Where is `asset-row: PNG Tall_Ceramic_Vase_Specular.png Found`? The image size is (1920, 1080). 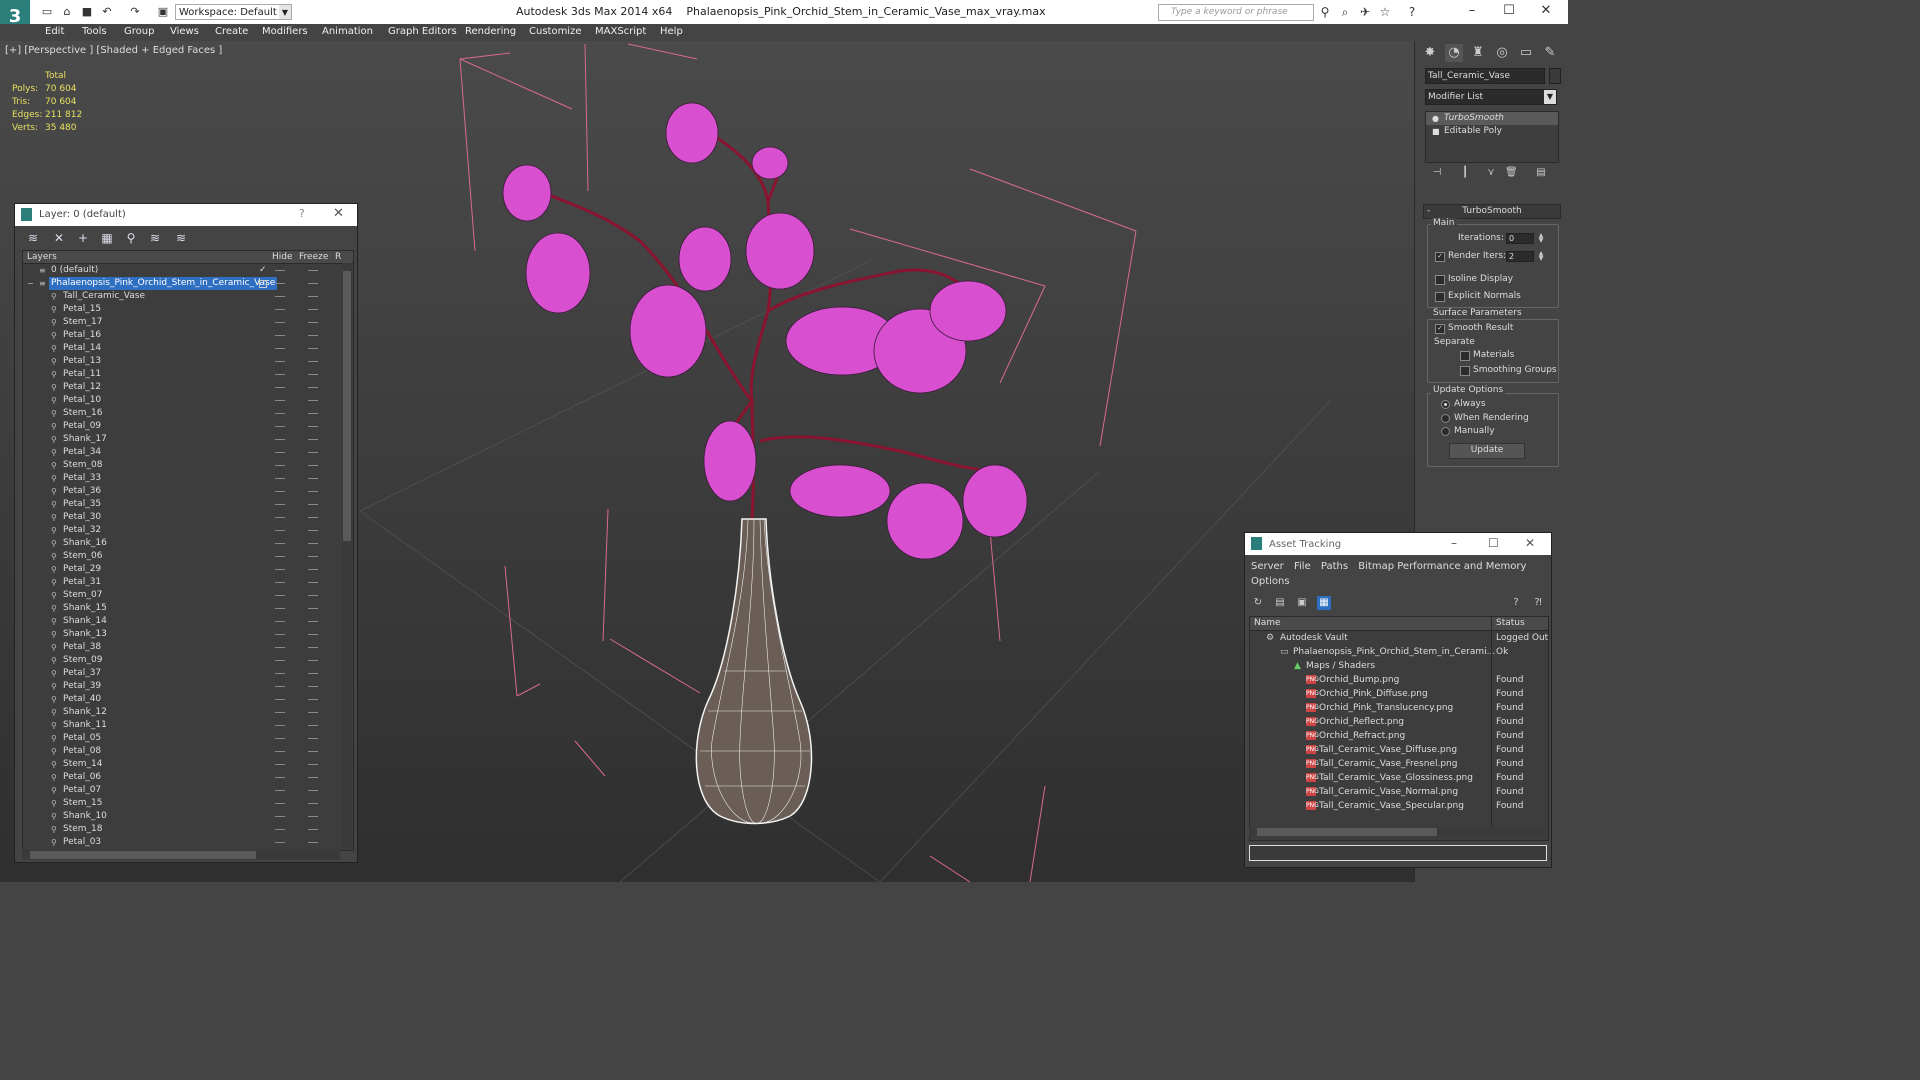 asset-row: PNG Tall_Ceramic_Vase_Specular.png Found is located at coordinates (1399, 806).